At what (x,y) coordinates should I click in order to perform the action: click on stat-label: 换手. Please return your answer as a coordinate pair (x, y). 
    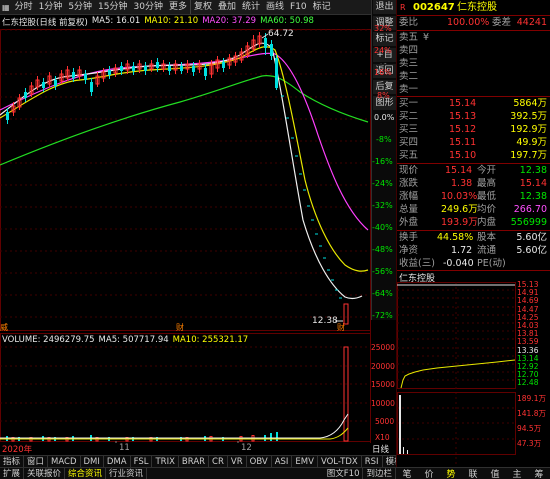
    Looking at the image, I should click on (409, 237).